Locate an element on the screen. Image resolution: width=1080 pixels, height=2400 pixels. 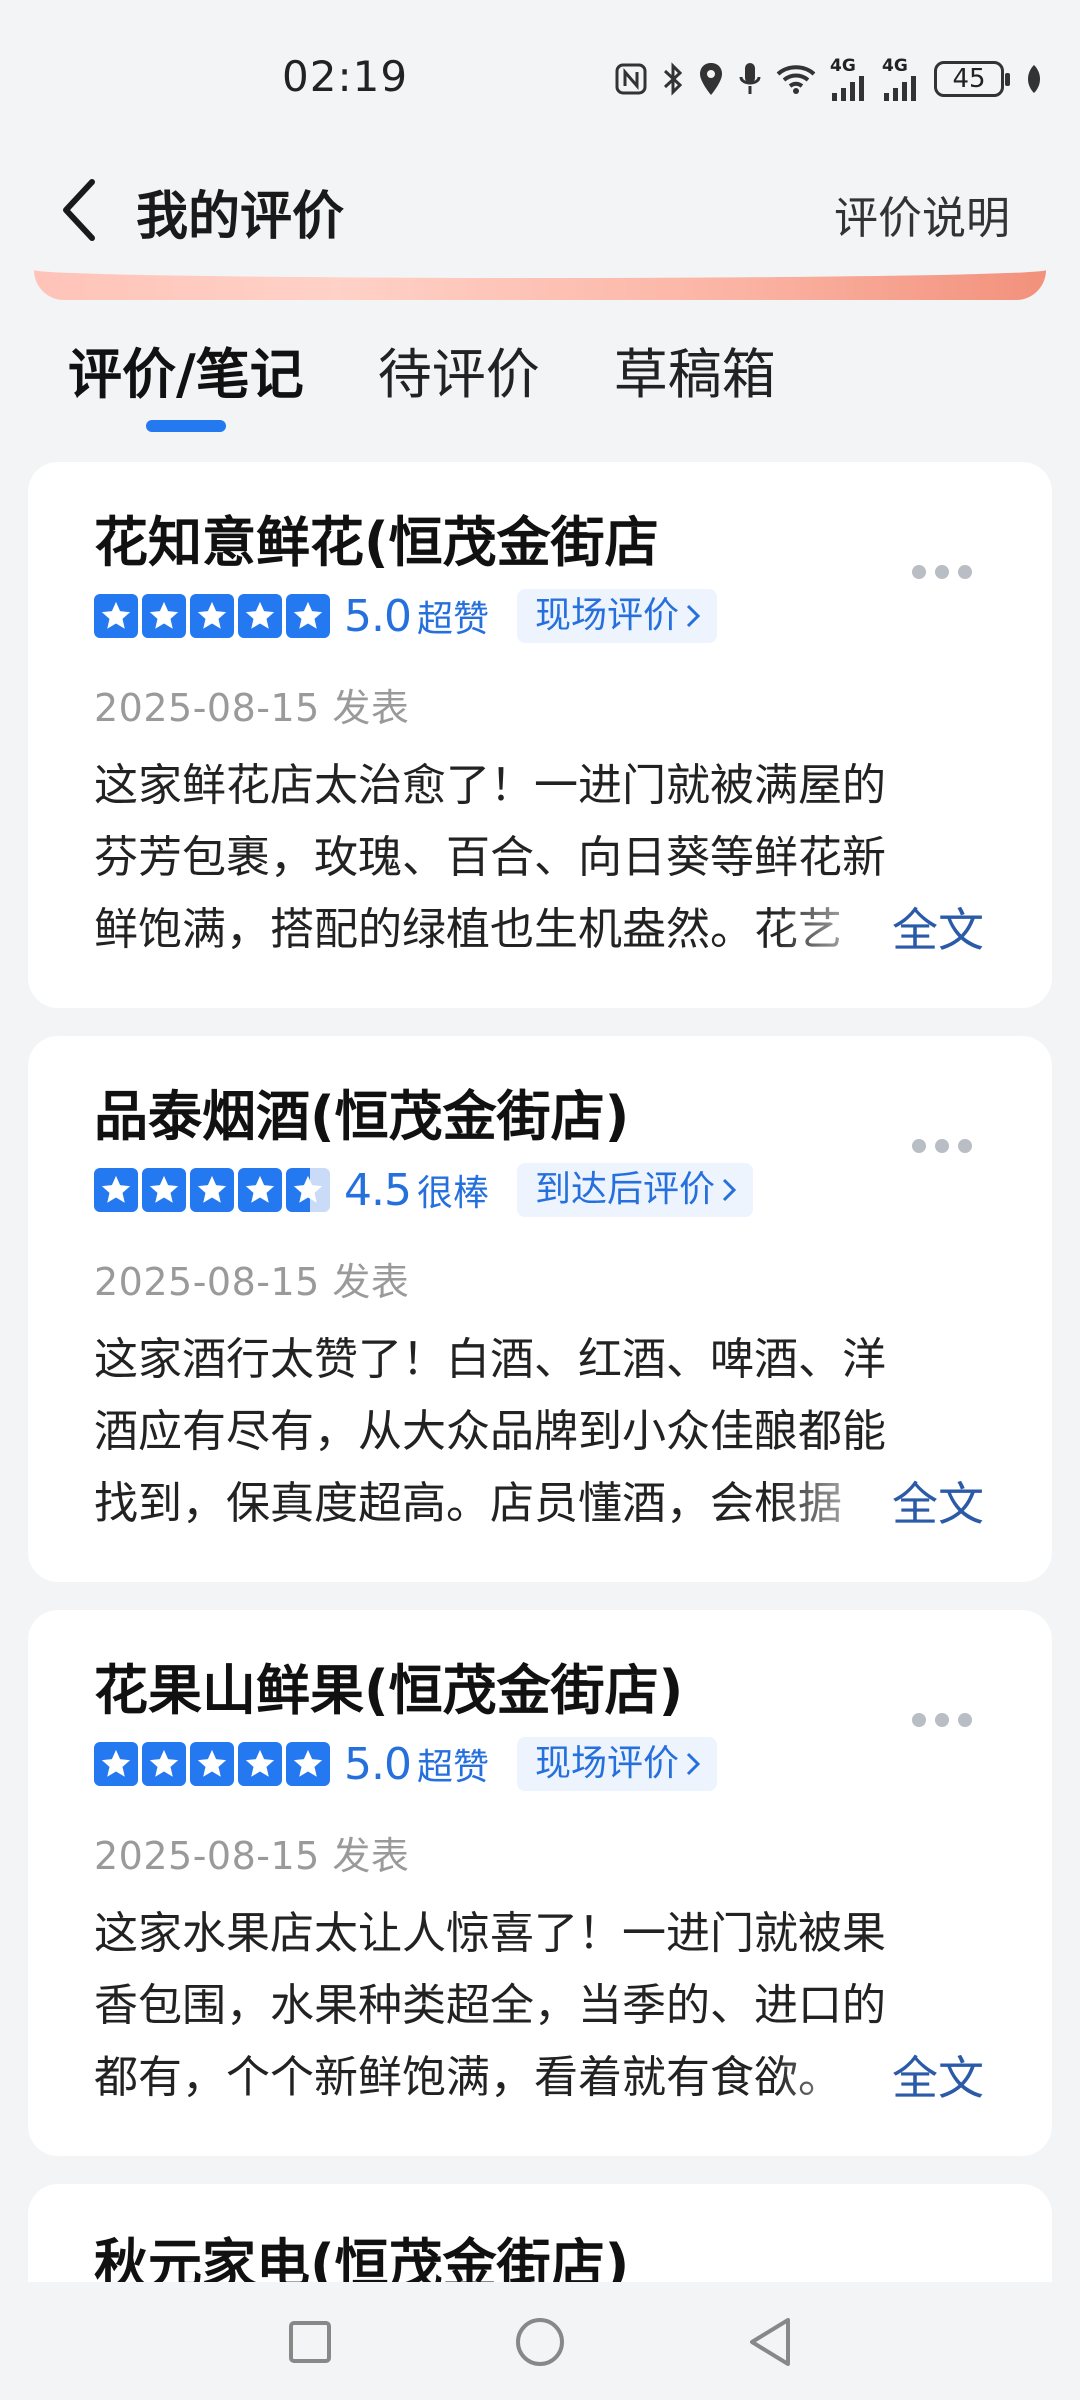
page-header: 我的评价 评价说明 is located at coordinates (540, 210).